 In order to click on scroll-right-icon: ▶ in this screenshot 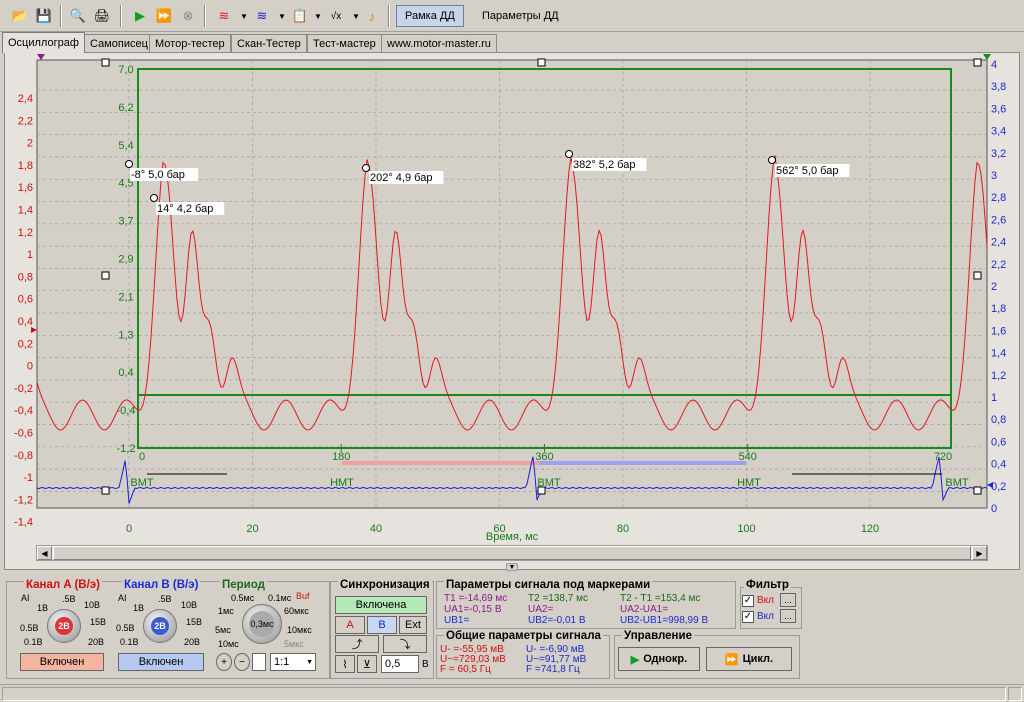, I will do `click(979, 553)`.